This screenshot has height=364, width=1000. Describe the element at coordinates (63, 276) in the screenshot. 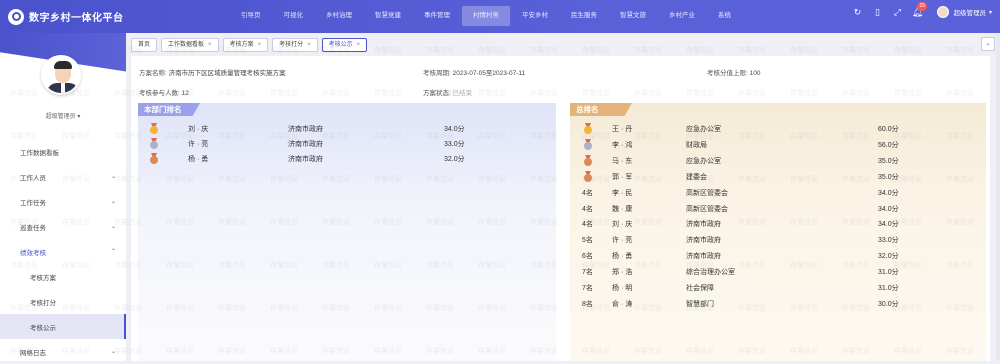

I see `sidebar-item-plan: 考核方案` at that location.